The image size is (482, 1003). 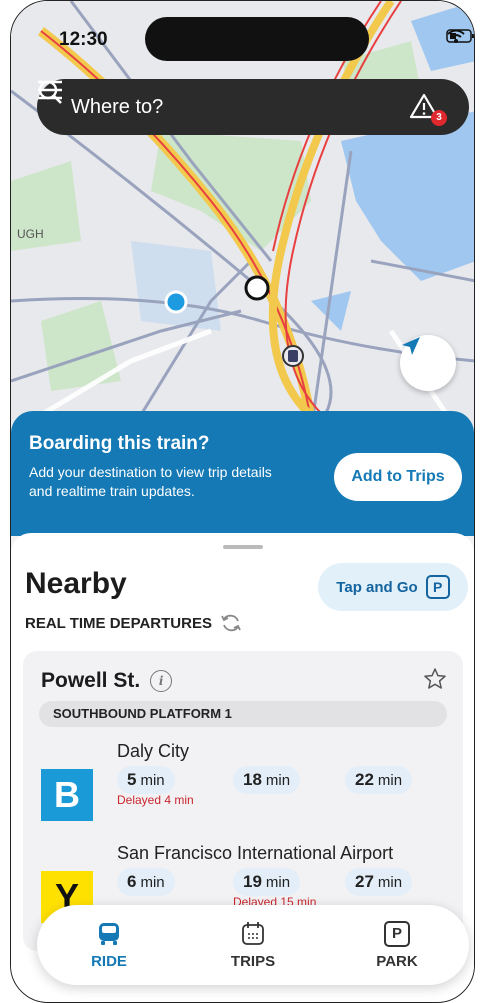 What do you see at coordinates (435, 679) in the screenshot?
I see `favorite-star-icon` at bounding box center [435, 679].